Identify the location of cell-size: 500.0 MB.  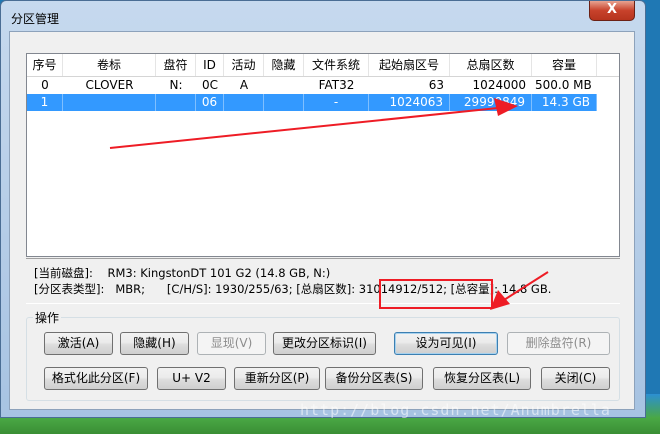
(563, 85).